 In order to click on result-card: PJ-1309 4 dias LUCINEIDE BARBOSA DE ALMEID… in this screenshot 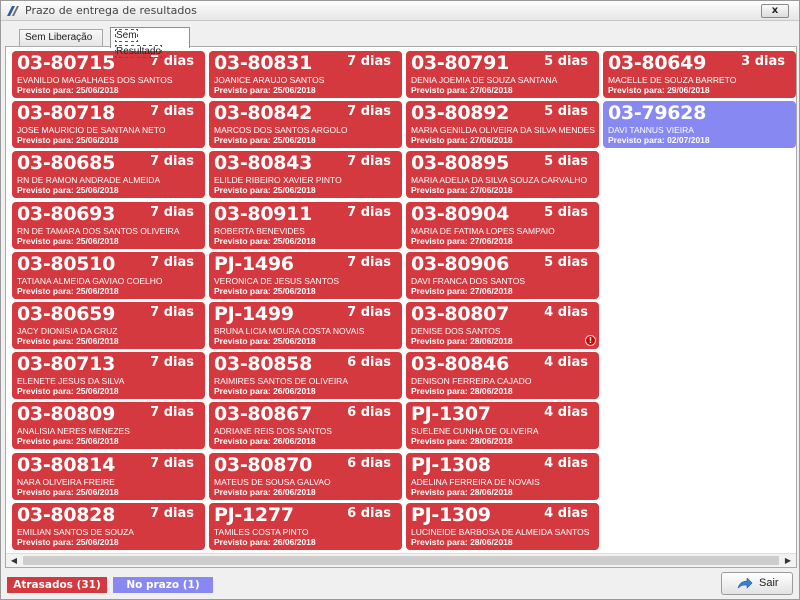, I will do `click(502, 526)`.